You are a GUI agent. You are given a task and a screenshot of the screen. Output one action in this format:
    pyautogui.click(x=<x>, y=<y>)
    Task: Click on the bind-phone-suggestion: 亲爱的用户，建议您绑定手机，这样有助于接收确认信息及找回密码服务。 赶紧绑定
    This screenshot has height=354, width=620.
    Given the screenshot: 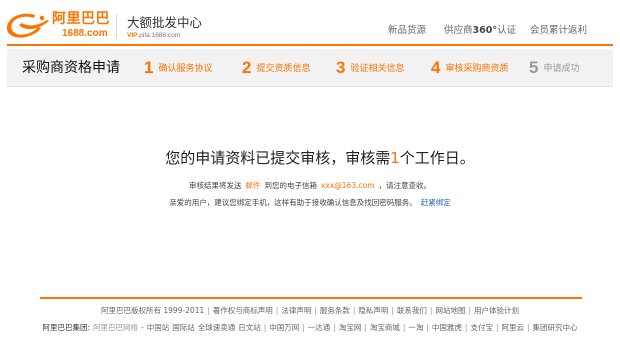 What is the action you would take?
    pyautogui.click(x=310, y=203)
    